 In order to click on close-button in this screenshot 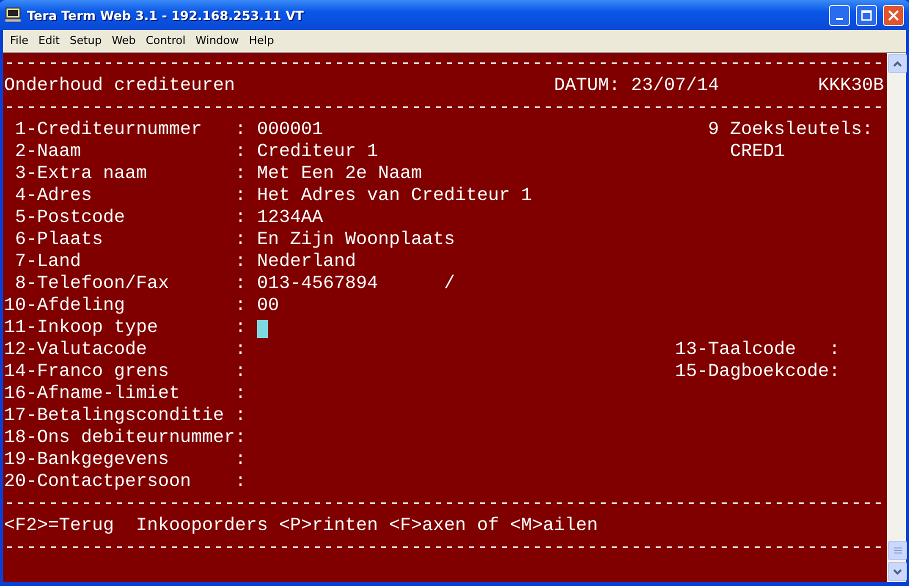, I will do `click(893, 15)`.